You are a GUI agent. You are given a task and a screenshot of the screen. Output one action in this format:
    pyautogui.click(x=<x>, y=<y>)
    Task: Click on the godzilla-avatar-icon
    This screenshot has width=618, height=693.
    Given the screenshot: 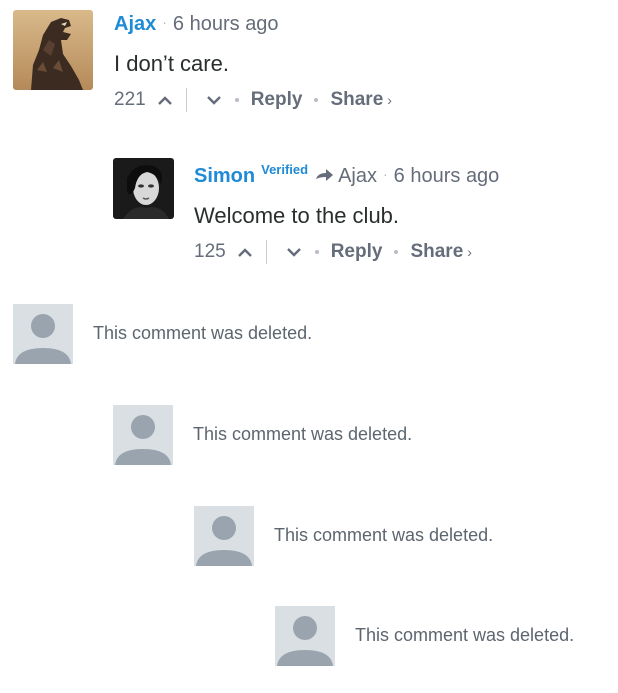 What is the action you would take?
    pyautogui.click(x=53, y=50)
    